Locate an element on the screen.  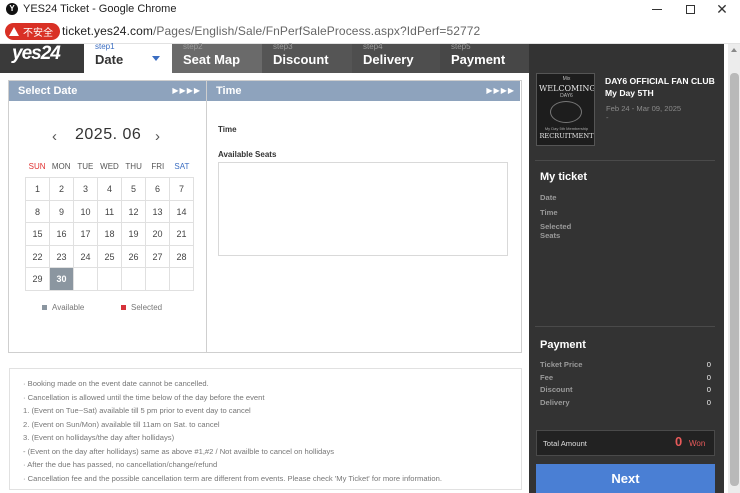
payment-title: Payment is located at coordinates (563, 345).